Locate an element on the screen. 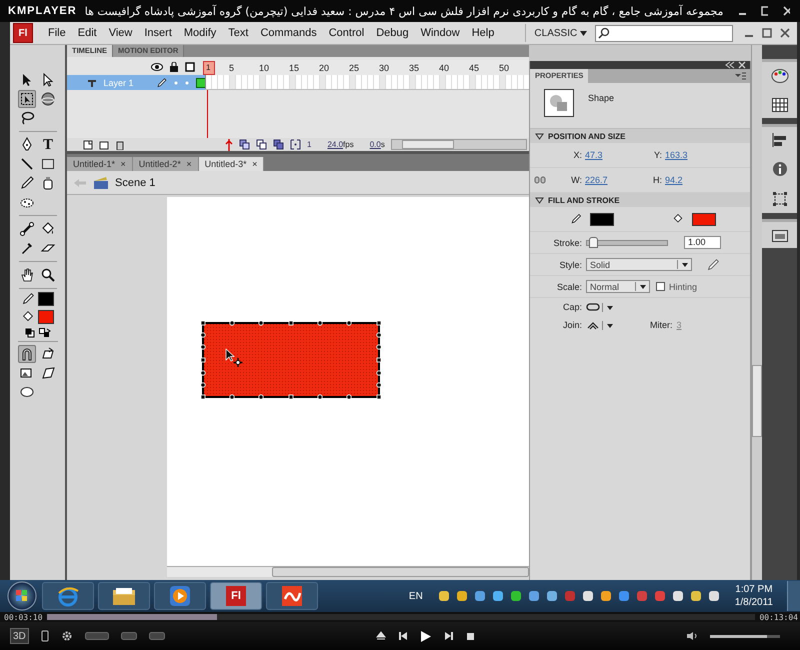 This screenshot has height=650, width=800. zoom-tool is located at coordinates (48, 275).